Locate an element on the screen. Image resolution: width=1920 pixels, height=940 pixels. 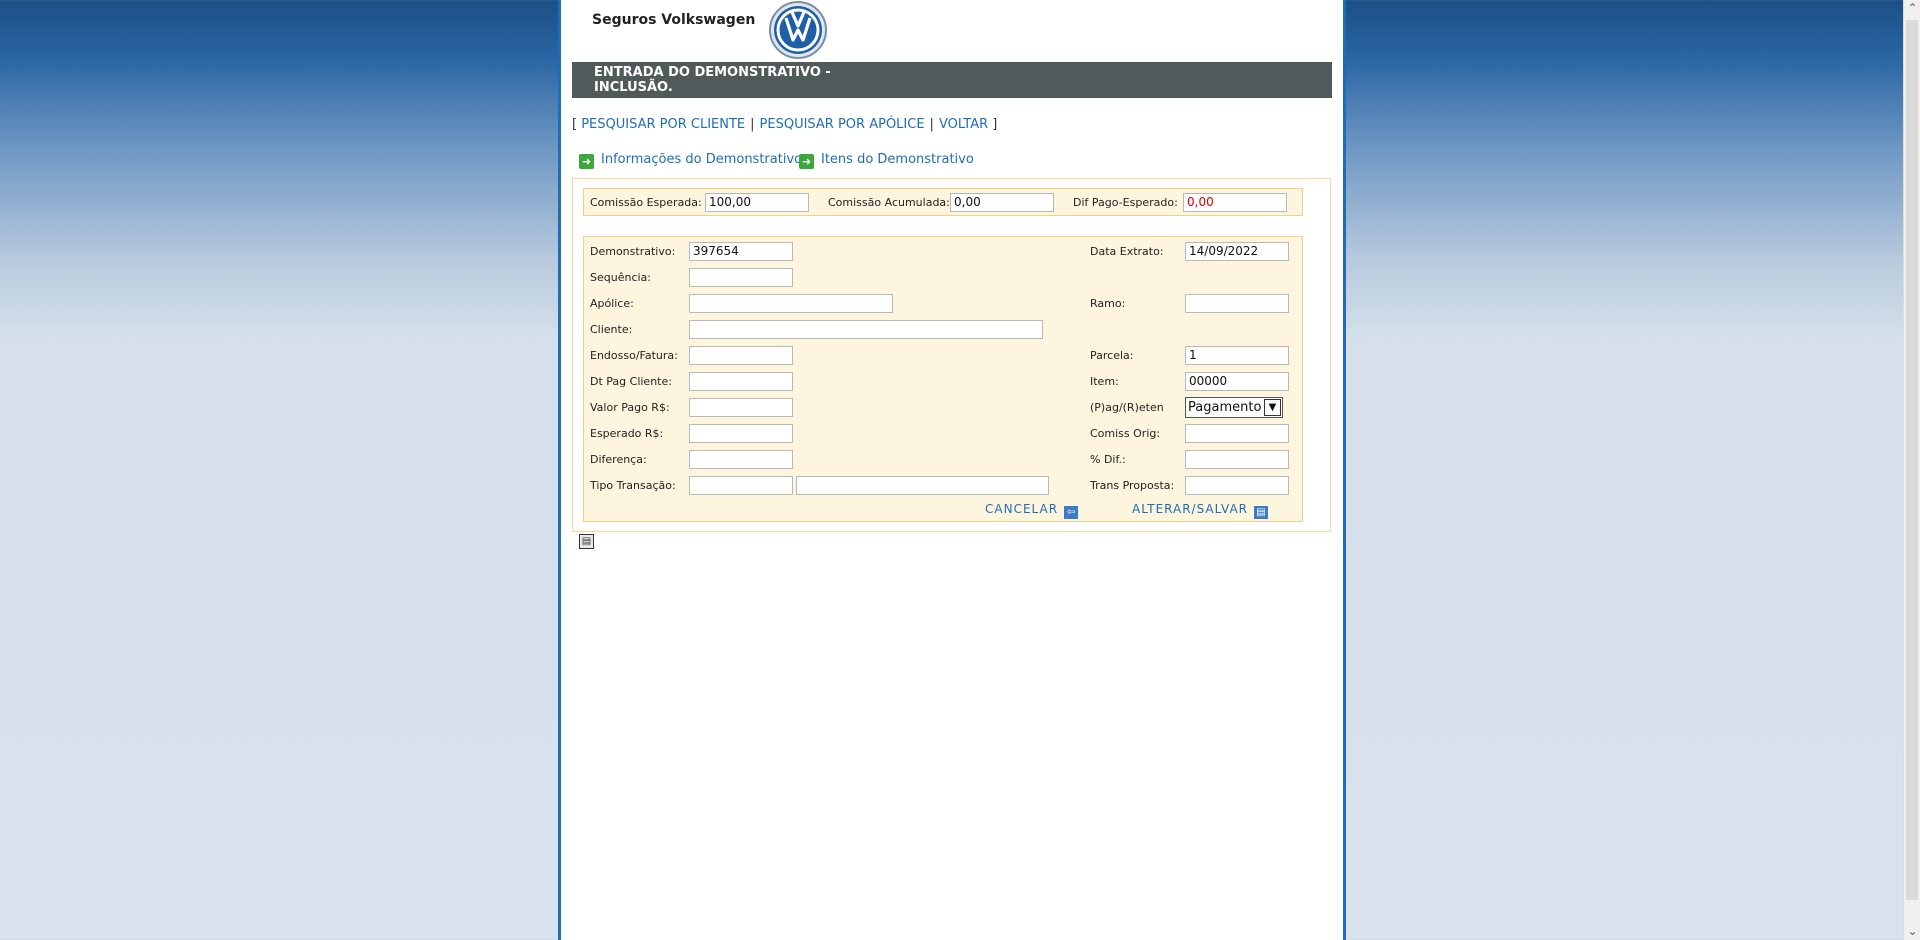
sequencia-field is located at coordinates (741, 277).